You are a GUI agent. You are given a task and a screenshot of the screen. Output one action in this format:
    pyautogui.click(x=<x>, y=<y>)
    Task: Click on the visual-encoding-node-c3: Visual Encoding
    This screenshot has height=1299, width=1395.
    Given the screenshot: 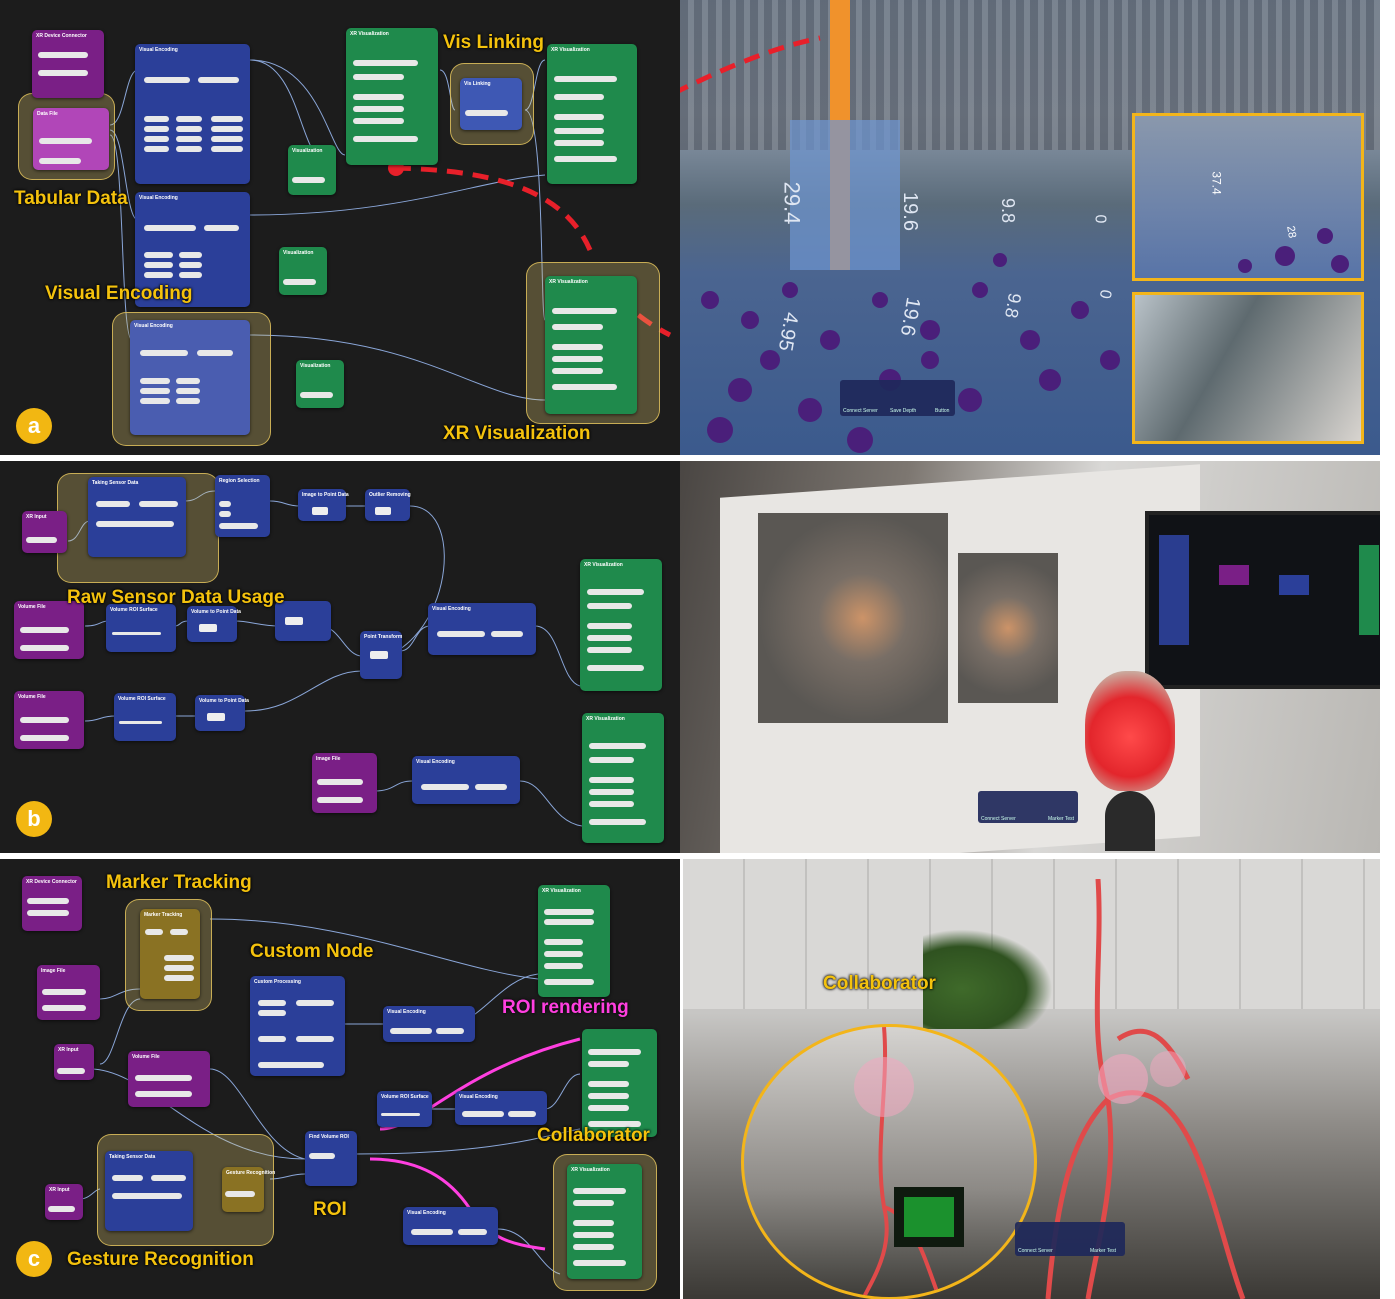 What is the action you would take?
    pyautogui.click(x=450, y=1226)
    